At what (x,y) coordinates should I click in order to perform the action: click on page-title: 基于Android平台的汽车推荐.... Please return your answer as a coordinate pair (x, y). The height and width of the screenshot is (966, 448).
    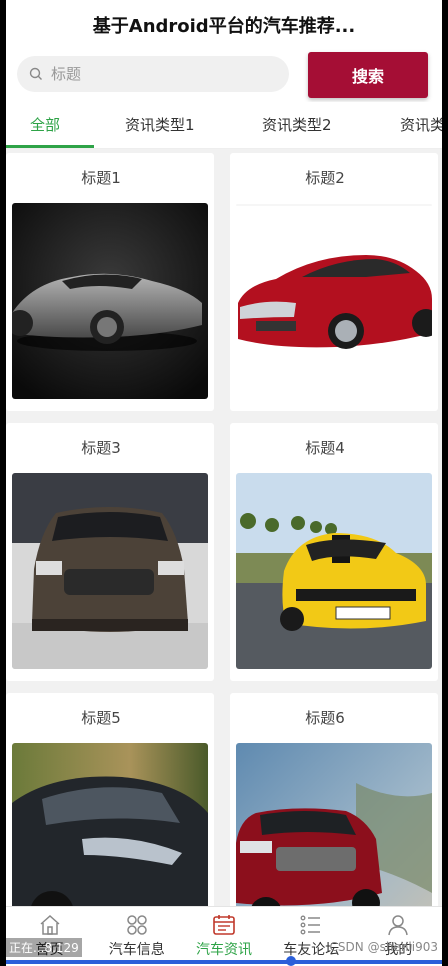
    Looking at the image, I should click on (224, 26).